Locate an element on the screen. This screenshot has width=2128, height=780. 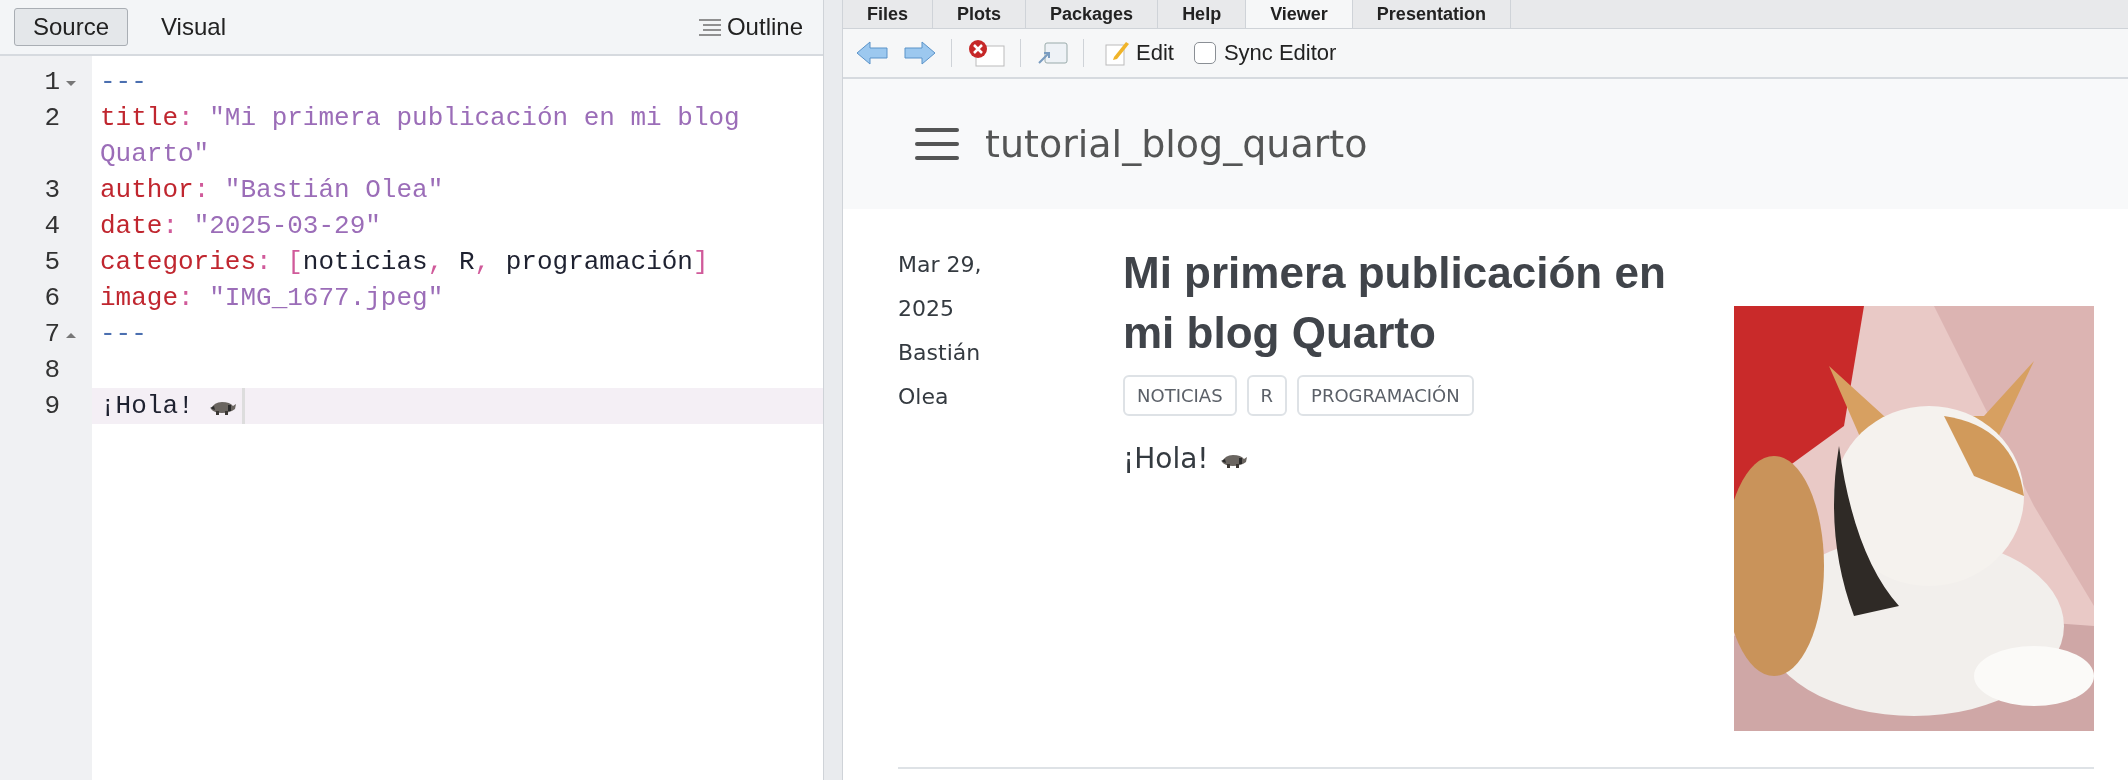
pencil-icon is located at coordinates (1117, 53).